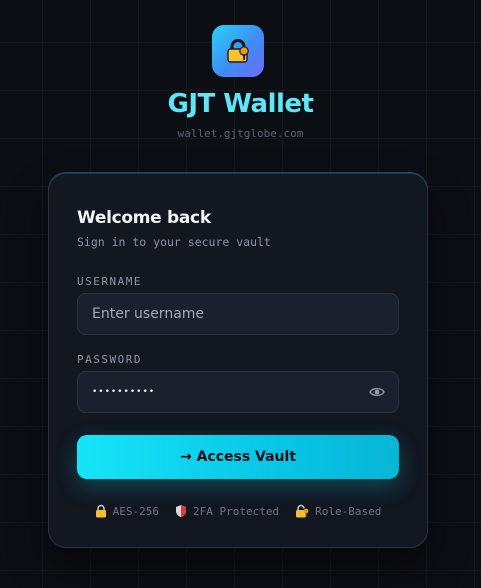  I want to click on app-domain: wallet.gjtglobe.com, so click(240, 133).